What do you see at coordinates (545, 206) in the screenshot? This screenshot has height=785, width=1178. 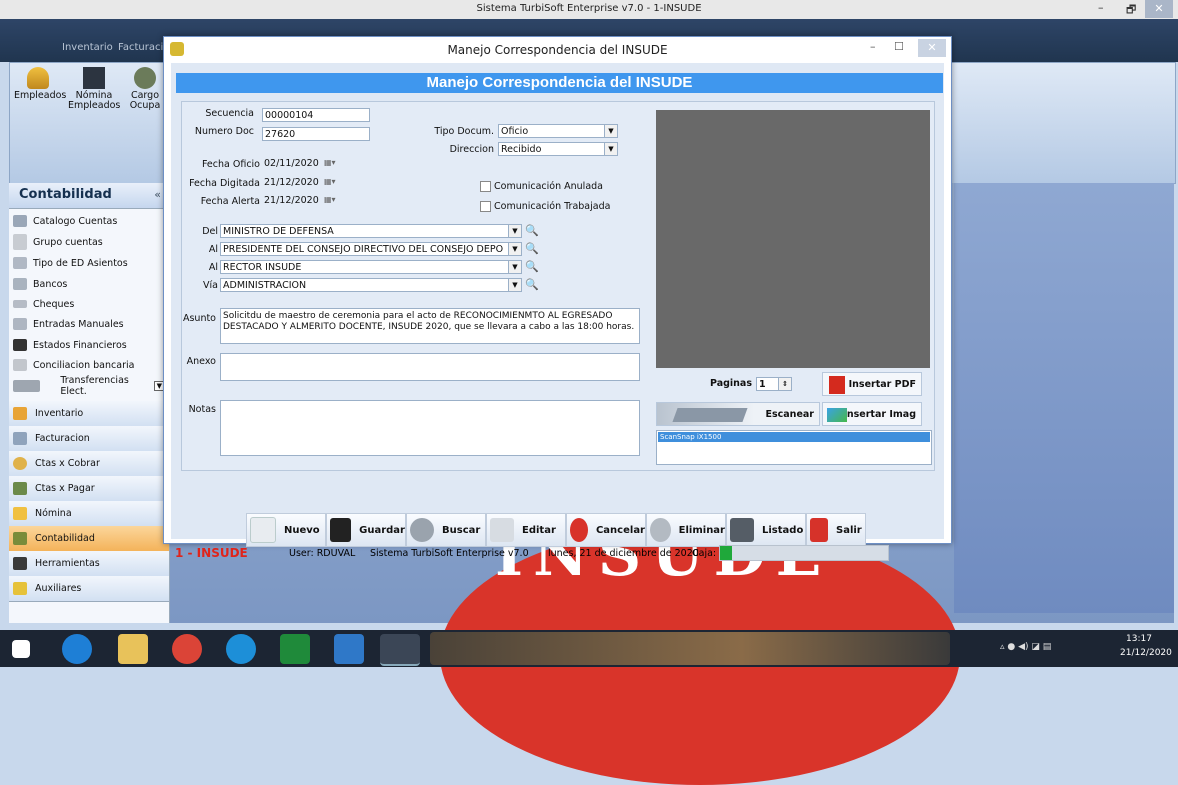 I see `comunicacion-trabajada-checkbox: Comunicación Trabajada` at bounding box center [545, 206].